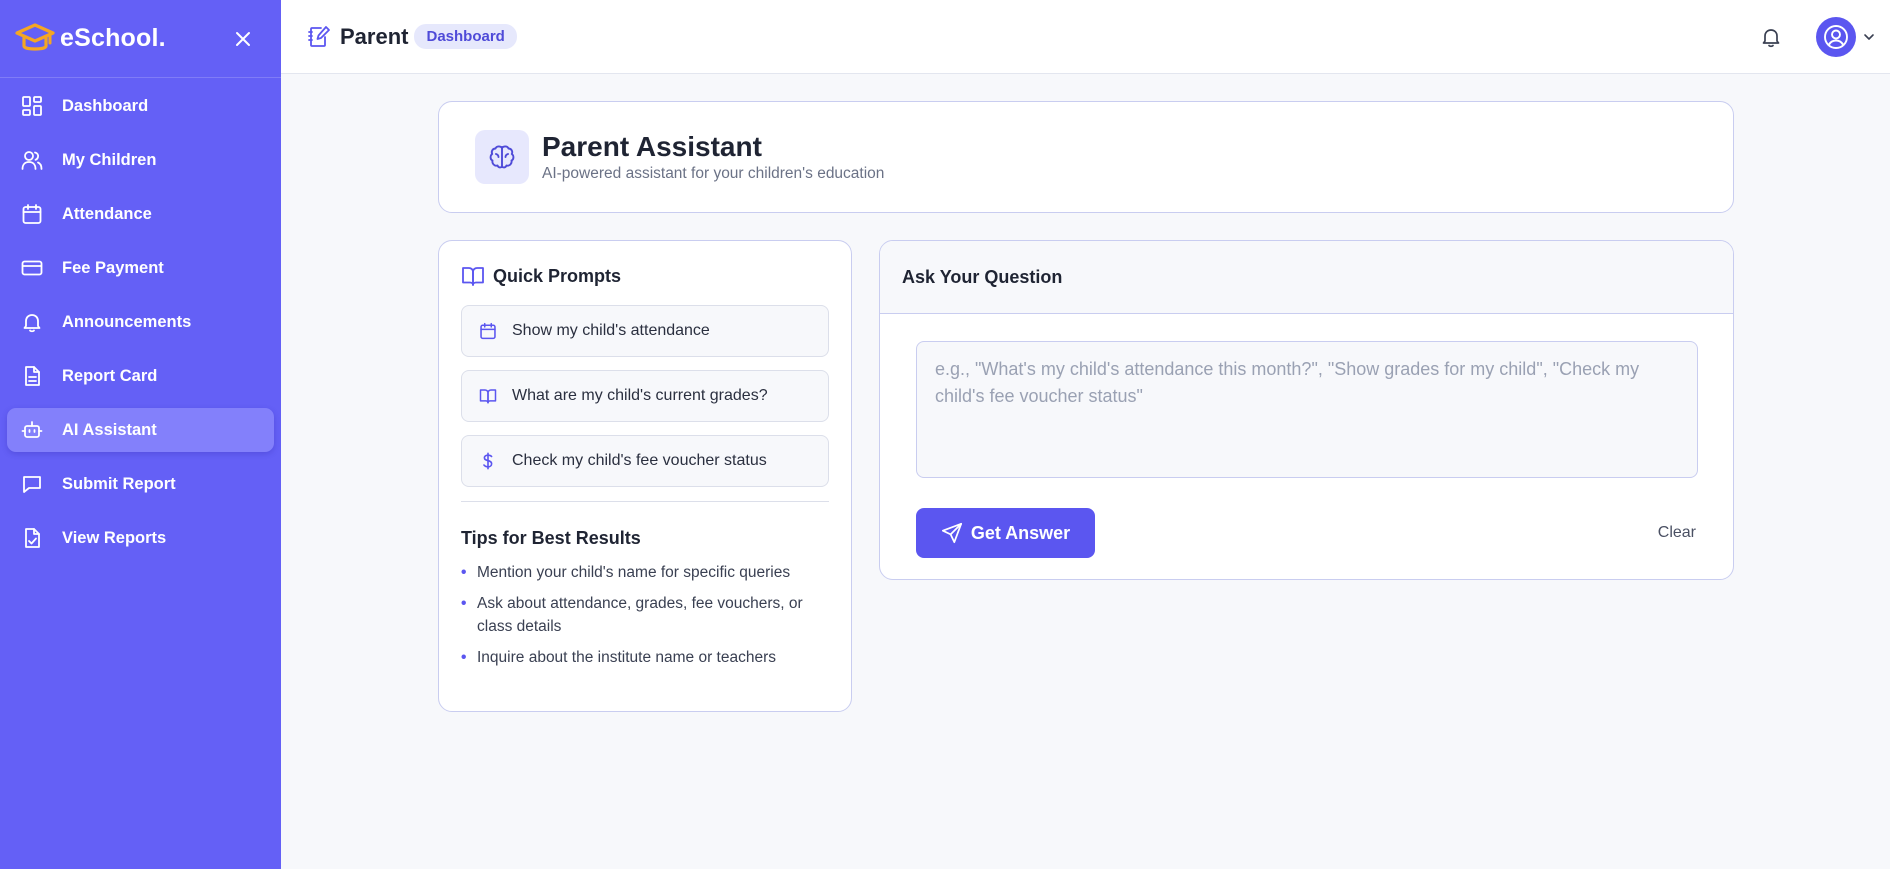 The height and width of the screenshot is (869, 1890). I want to click on sidebar-item-attendance: Attendance, so click(140, 214).